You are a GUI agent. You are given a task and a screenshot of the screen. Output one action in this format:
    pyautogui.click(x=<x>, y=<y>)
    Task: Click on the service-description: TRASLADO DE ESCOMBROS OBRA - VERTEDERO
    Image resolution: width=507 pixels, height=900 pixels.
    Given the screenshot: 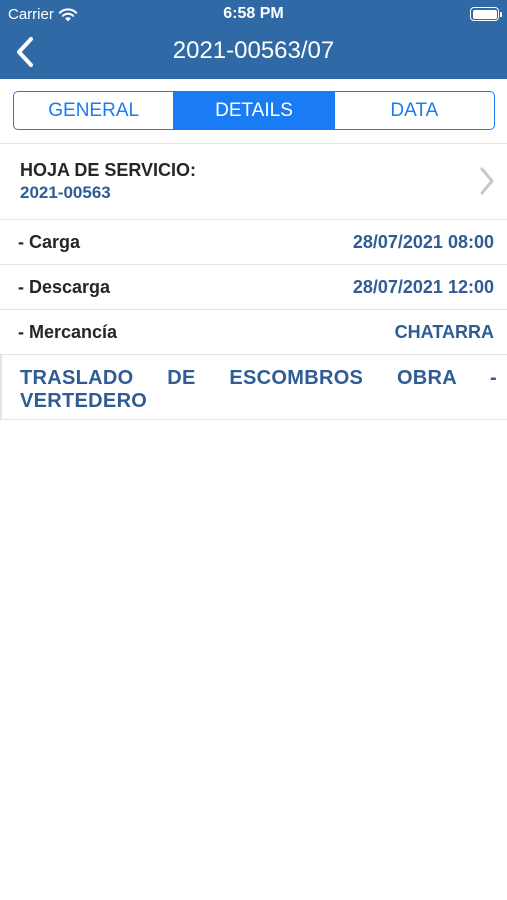 What is the action you would take?
    pyautogui.click(x=258, y=389)
    